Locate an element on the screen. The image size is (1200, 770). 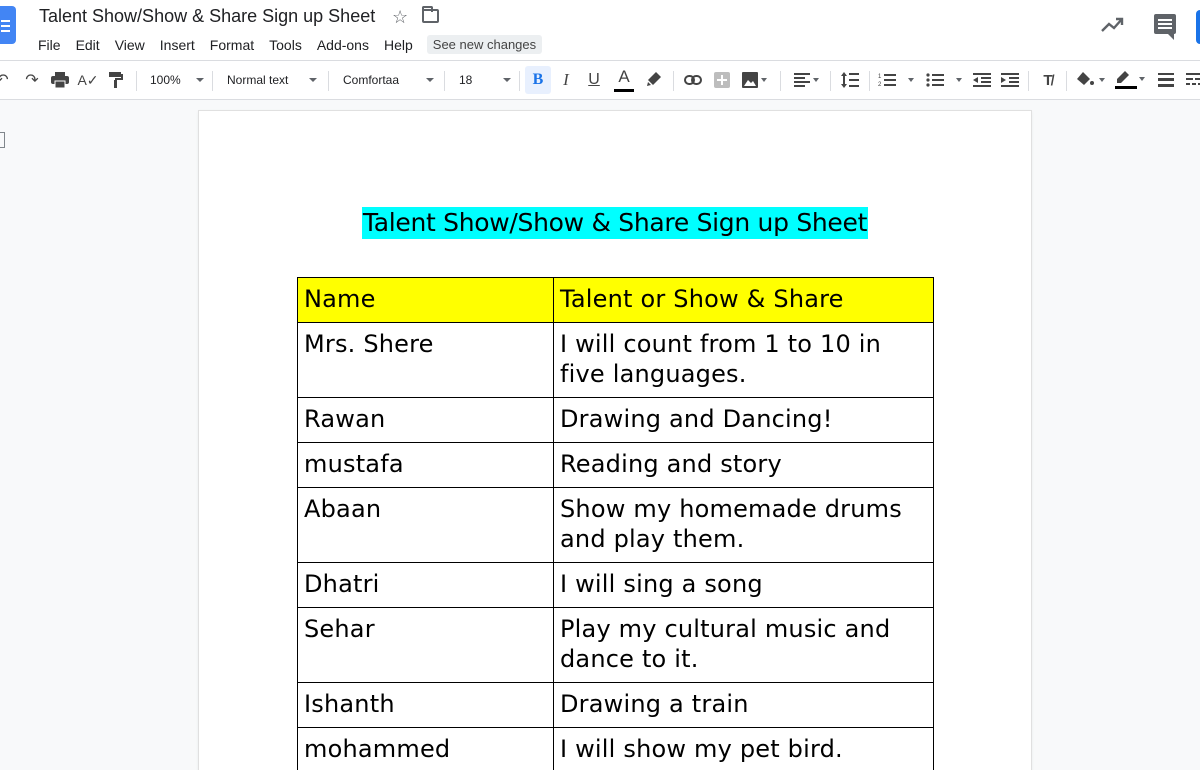
zoom-value: 100% is located at coordinates (165, 80).